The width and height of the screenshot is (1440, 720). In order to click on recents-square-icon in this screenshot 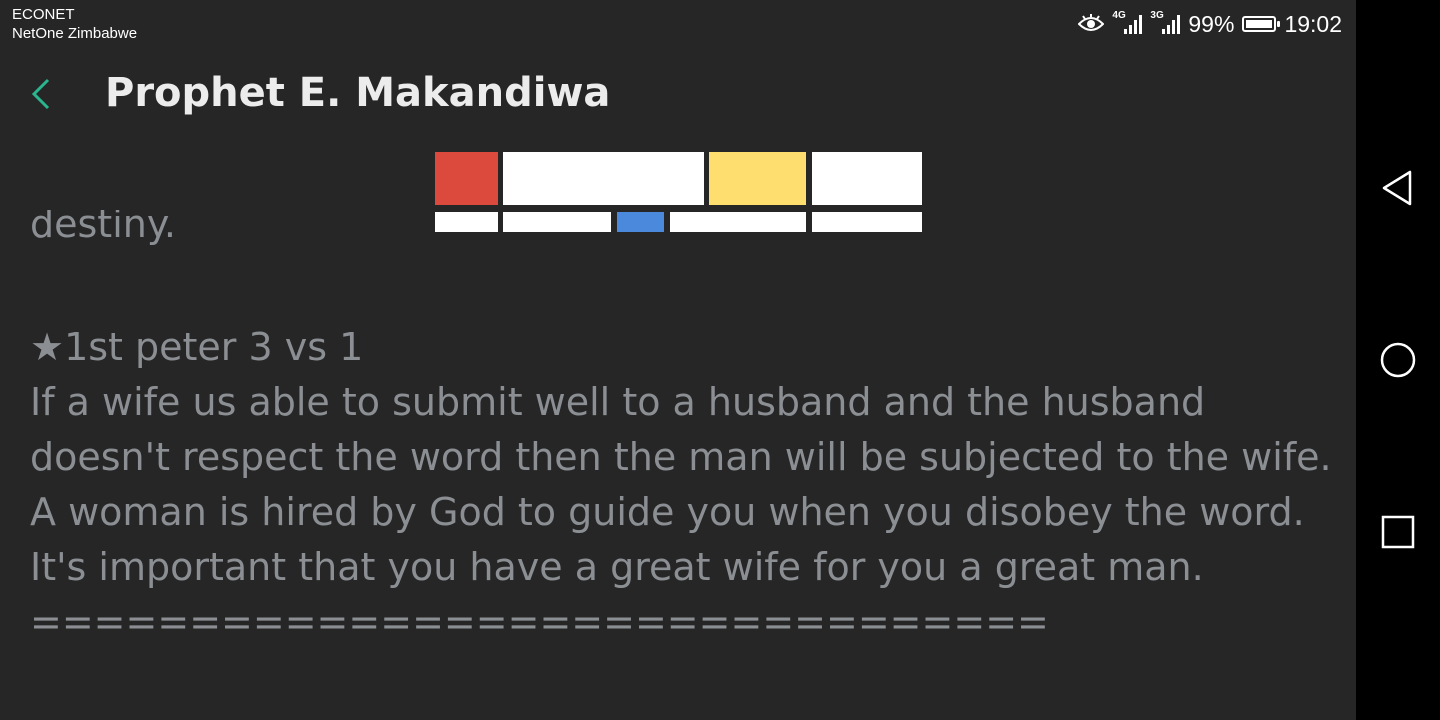, I will do `click(1398, 532)`.